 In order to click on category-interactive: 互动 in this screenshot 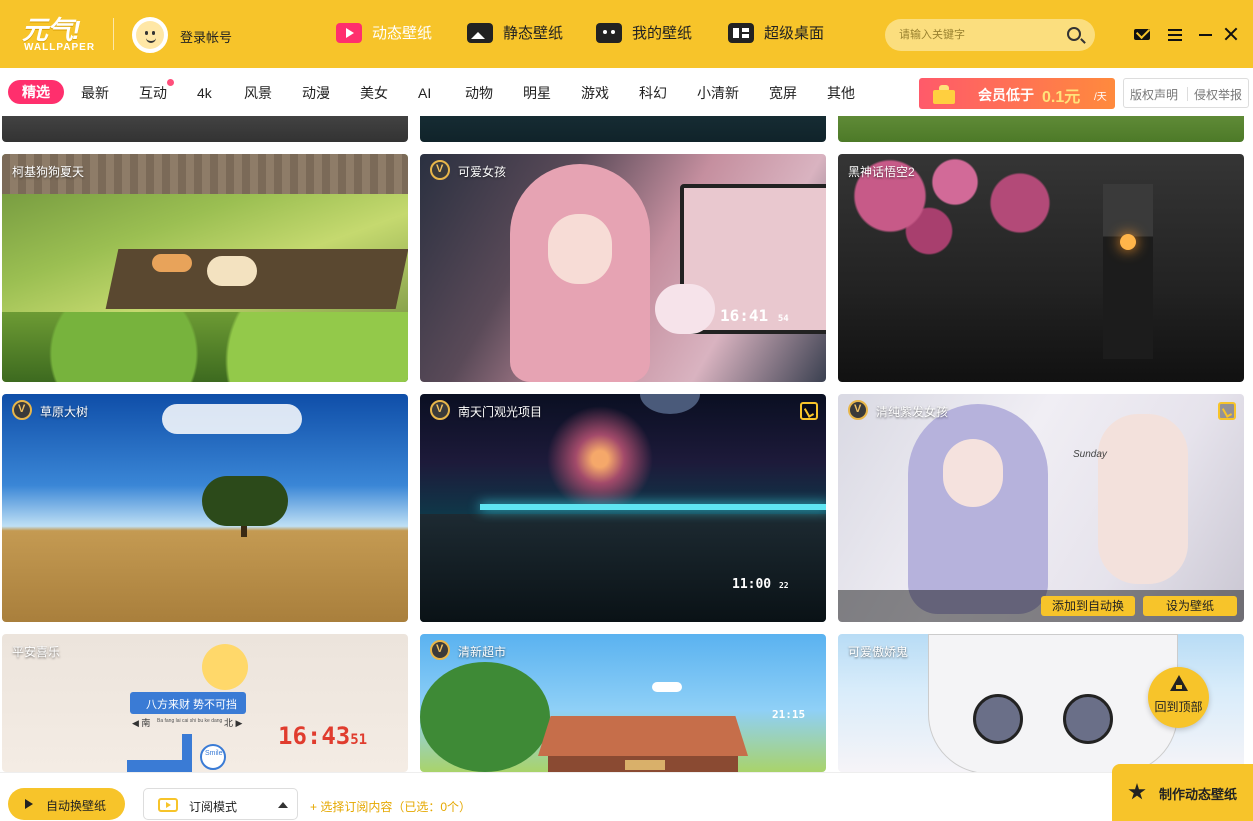, I will do `click(153, 93)`.